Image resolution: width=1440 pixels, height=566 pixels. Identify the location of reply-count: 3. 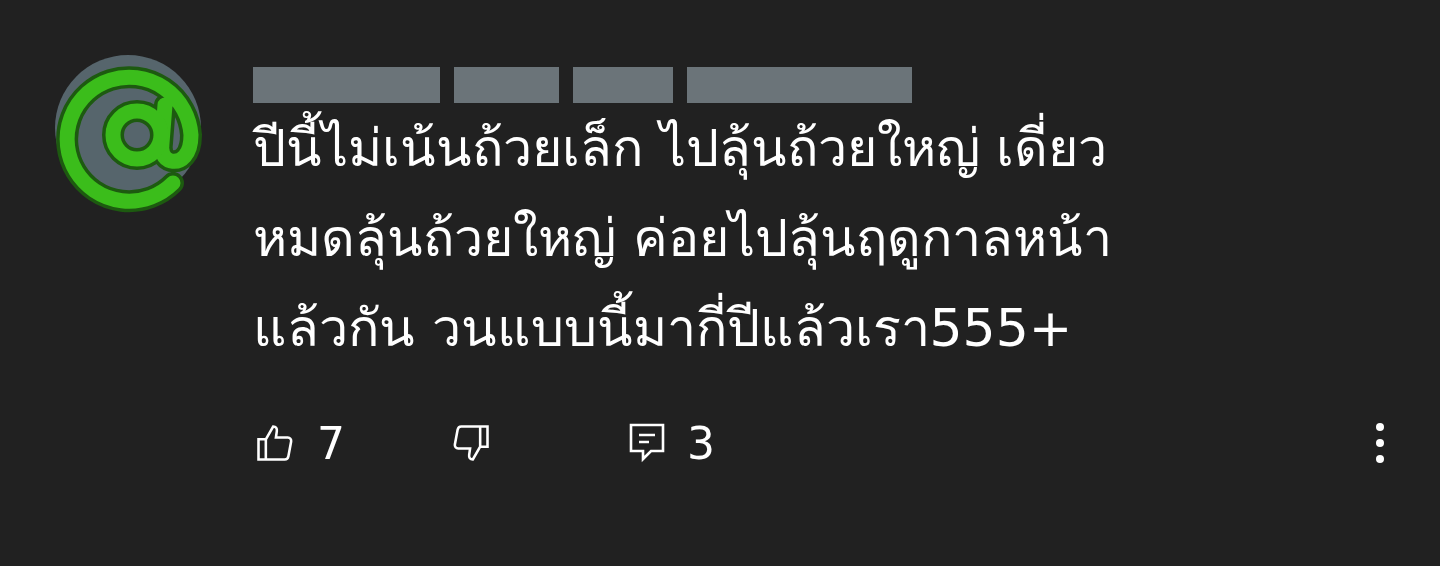
(701, 443).